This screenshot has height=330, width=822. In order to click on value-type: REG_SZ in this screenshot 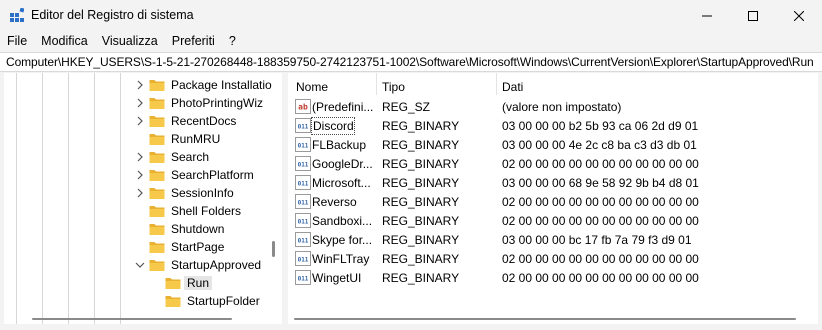, I will do `click(406, 107)`.